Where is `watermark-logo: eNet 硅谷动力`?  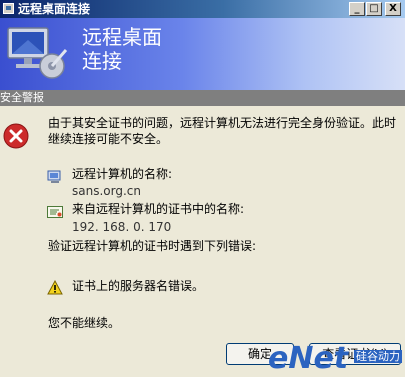
watermark-logo: eNet 硅谷动力 is located at coordinates (336, 358).